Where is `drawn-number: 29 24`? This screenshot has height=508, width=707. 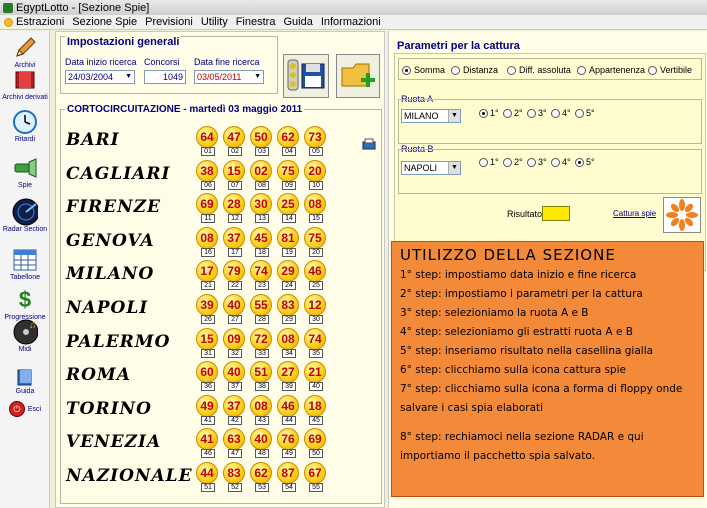
drawn-number: 29 24 is located at coordinates (289, 275).